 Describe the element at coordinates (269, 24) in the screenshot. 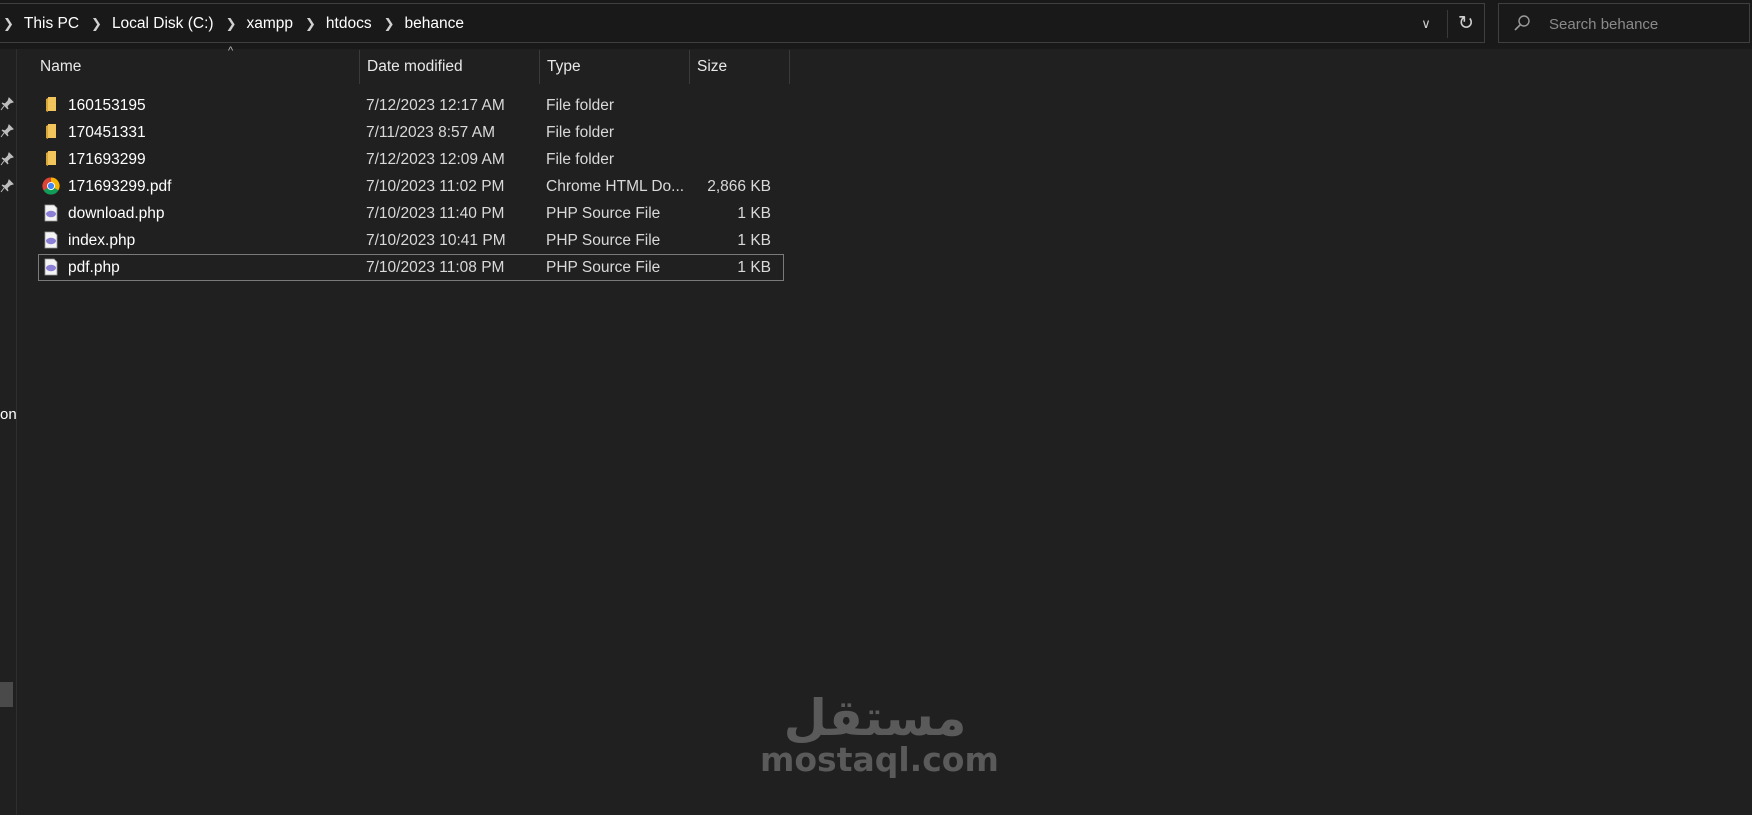

I see `breadcrumb-xampp: xampp` at that location.